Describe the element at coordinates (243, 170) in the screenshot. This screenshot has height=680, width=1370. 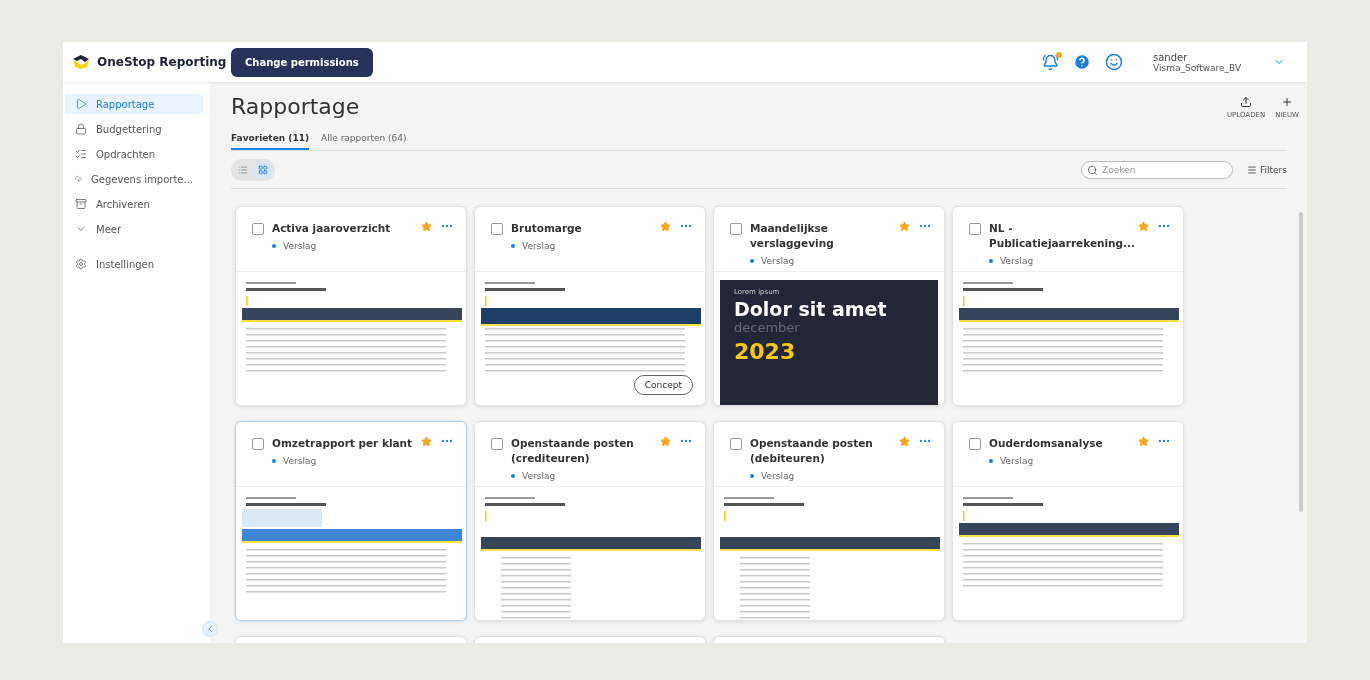
I see `list-icon` at that location.